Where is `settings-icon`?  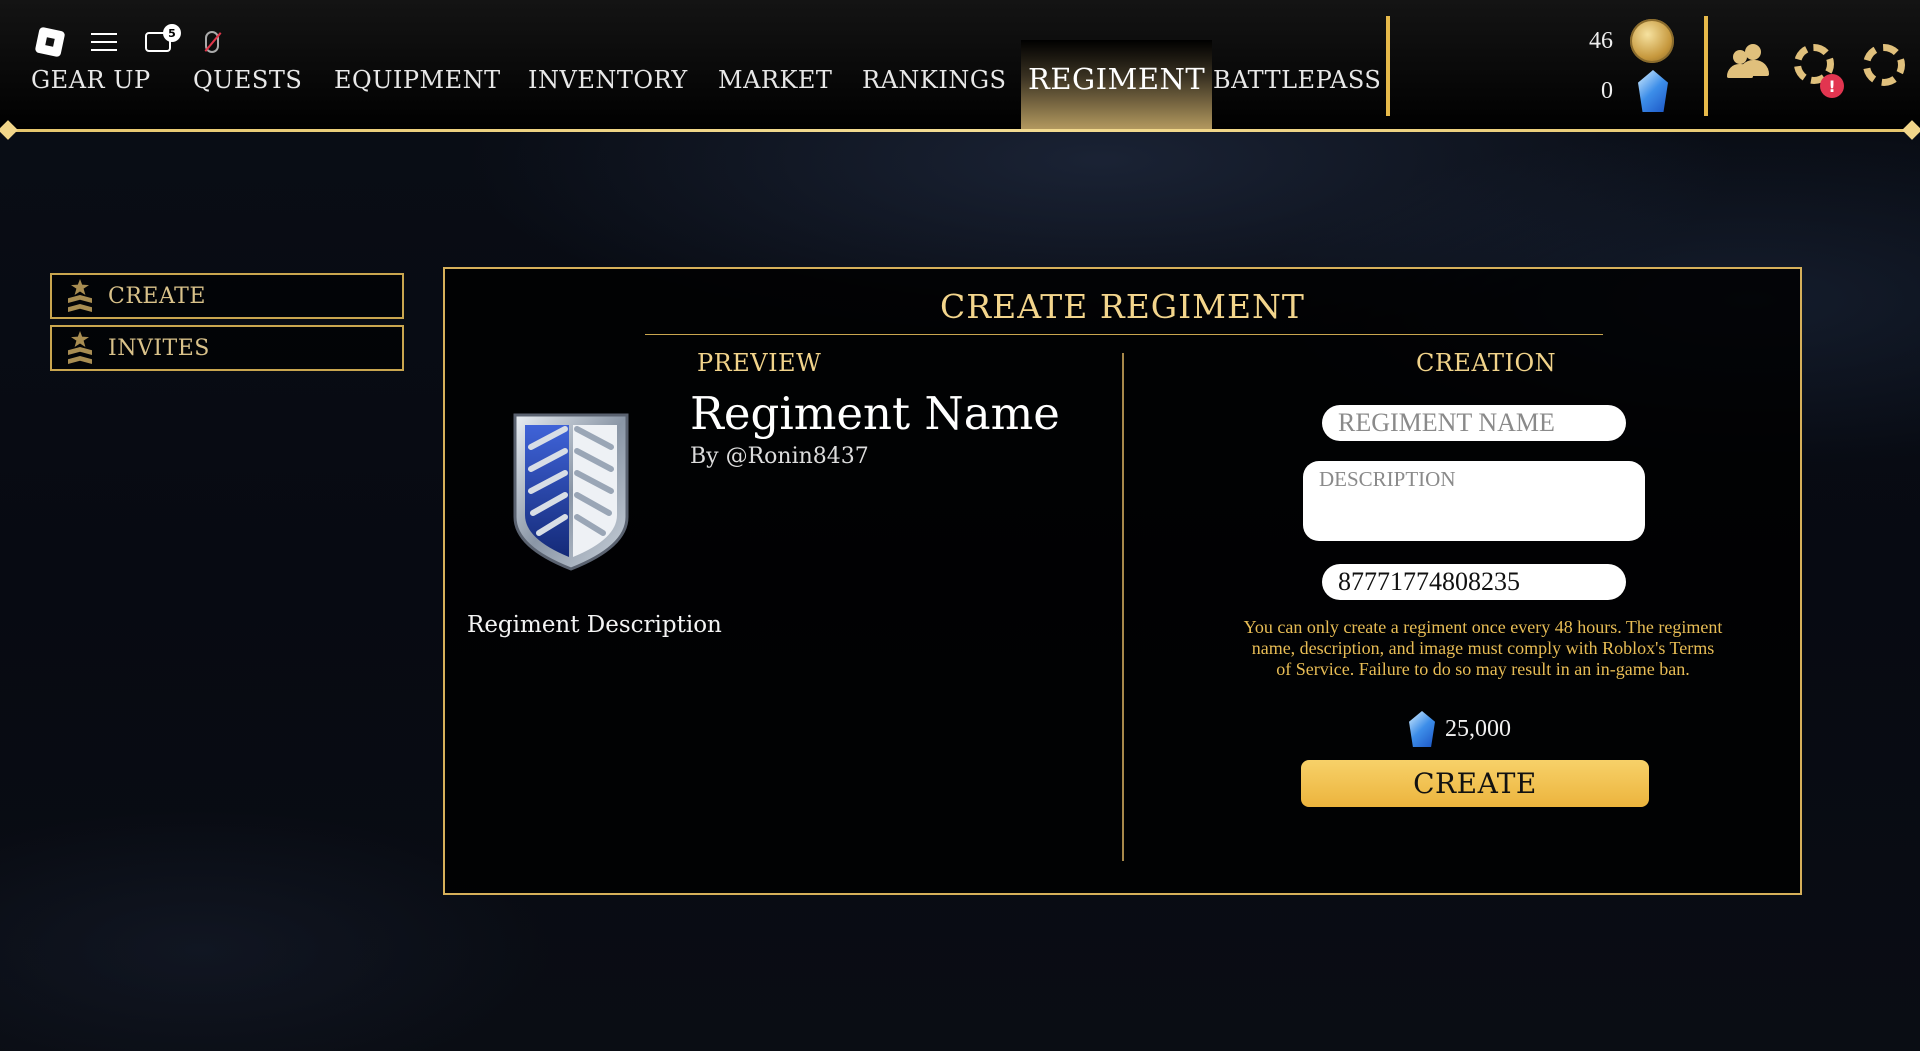
settings-icon is located at coordinates (1886, 65).